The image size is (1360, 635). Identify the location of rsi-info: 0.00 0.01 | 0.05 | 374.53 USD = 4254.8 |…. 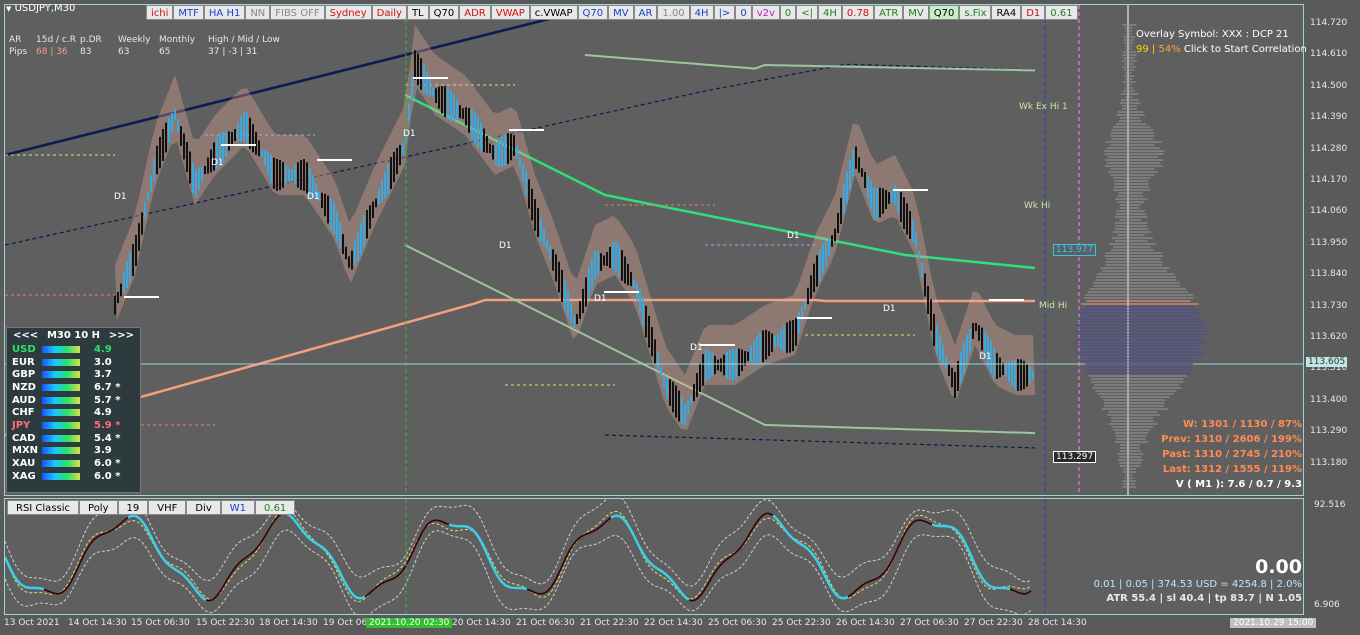
(1198, 581).